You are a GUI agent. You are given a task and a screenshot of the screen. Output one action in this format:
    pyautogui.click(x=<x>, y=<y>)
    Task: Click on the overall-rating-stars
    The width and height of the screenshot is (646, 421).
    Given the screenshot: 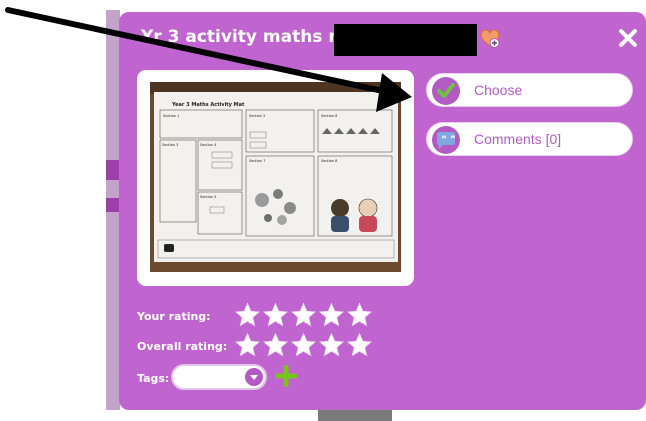 What is the action you would take?
    pyautogui.click(x=304, y=346)
    